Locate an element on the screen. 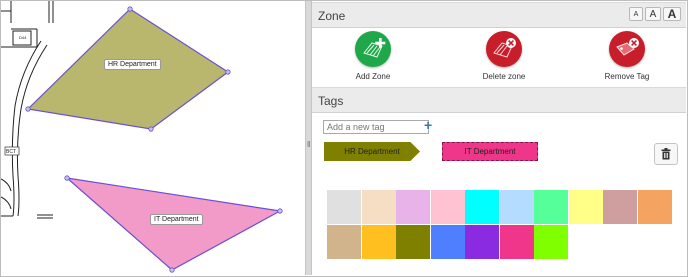  font-size-medium-button: A is located at coordinates (653, 14).